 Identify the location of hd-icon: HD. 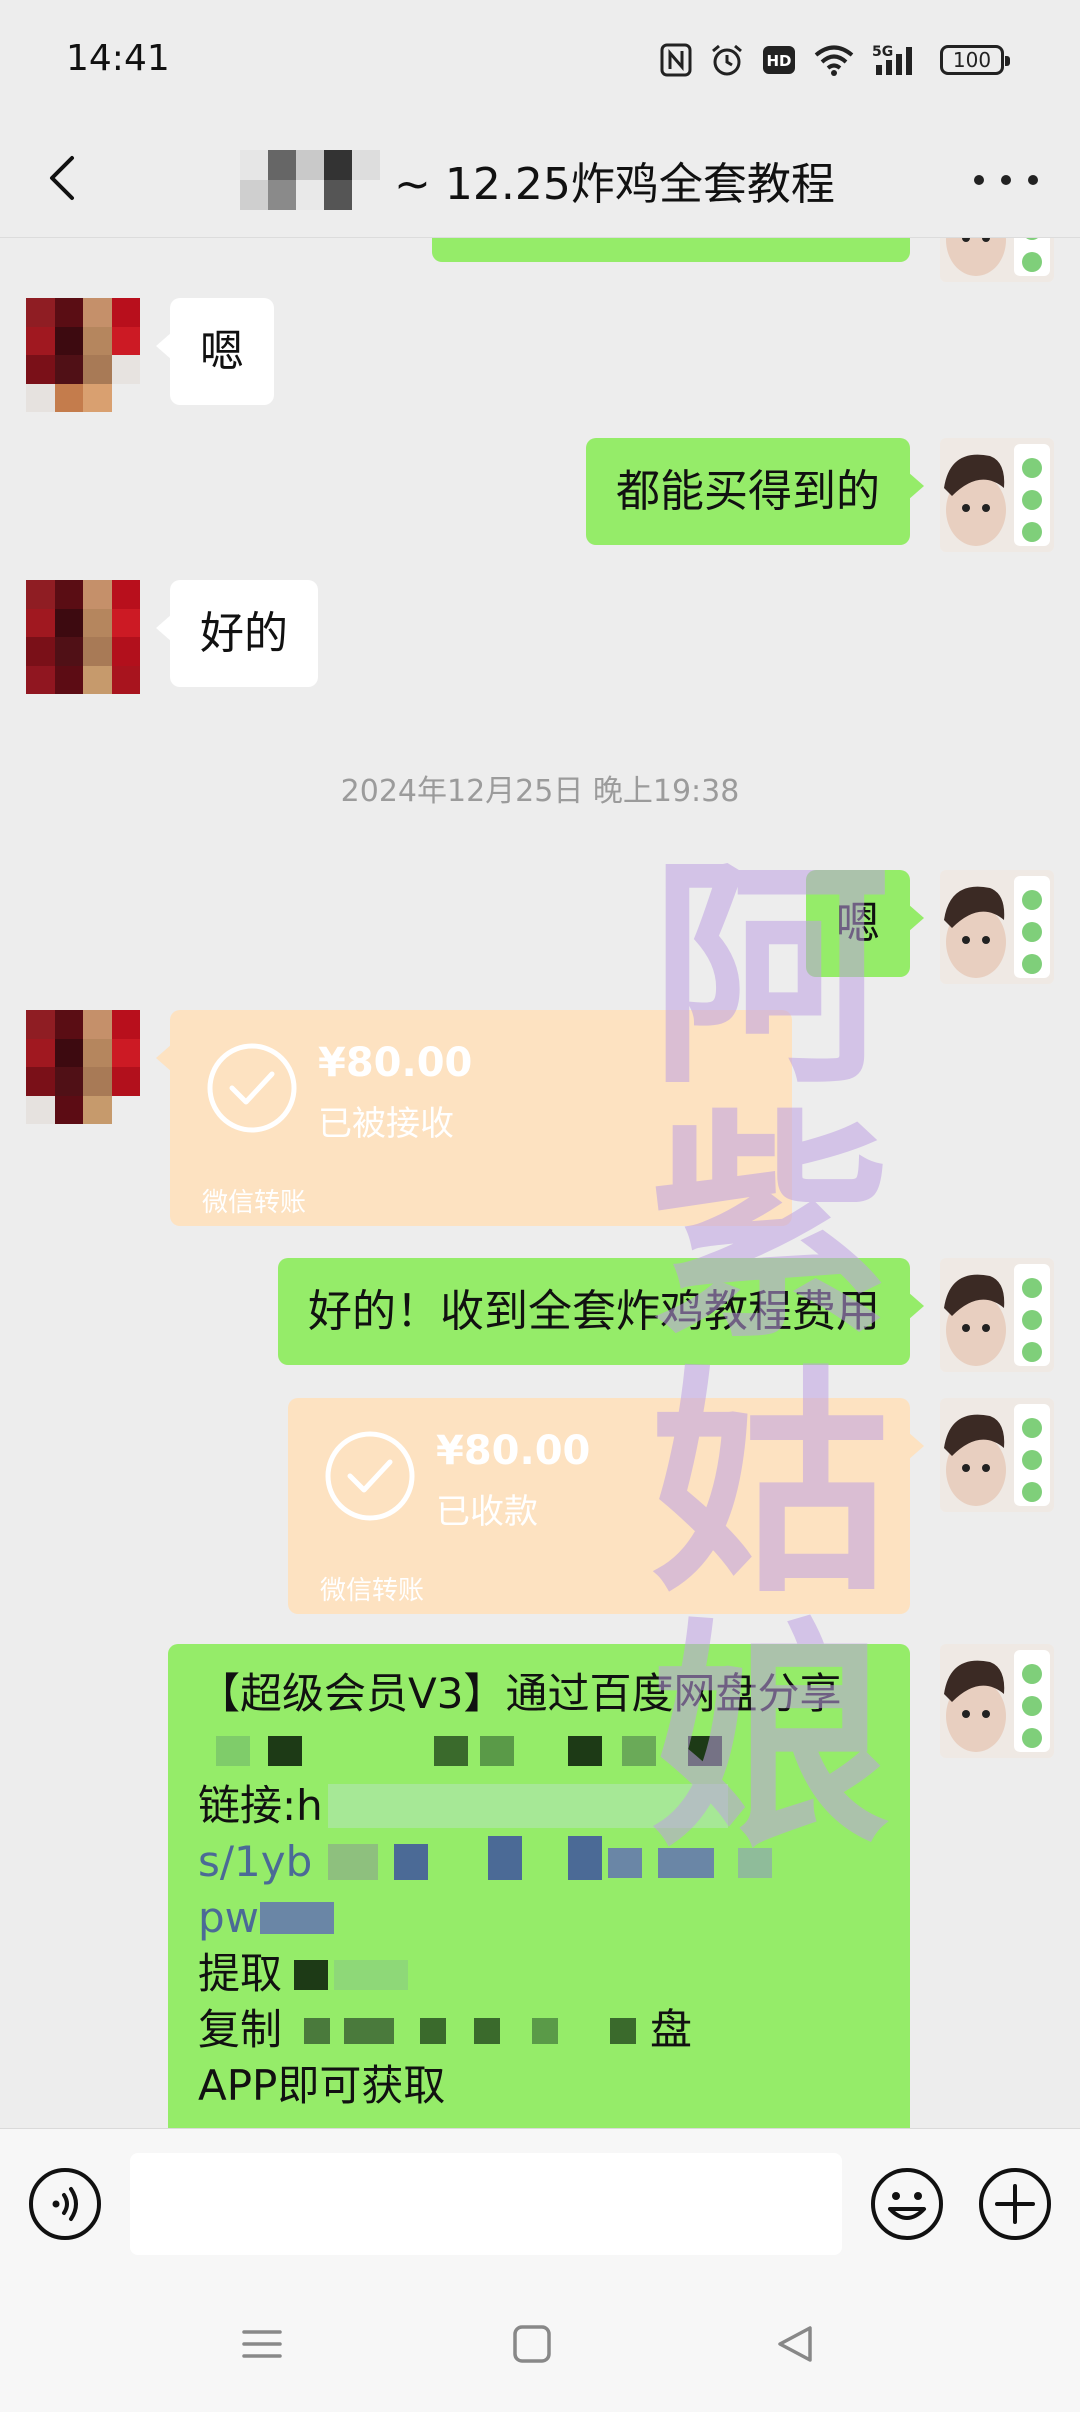
(779, 60).